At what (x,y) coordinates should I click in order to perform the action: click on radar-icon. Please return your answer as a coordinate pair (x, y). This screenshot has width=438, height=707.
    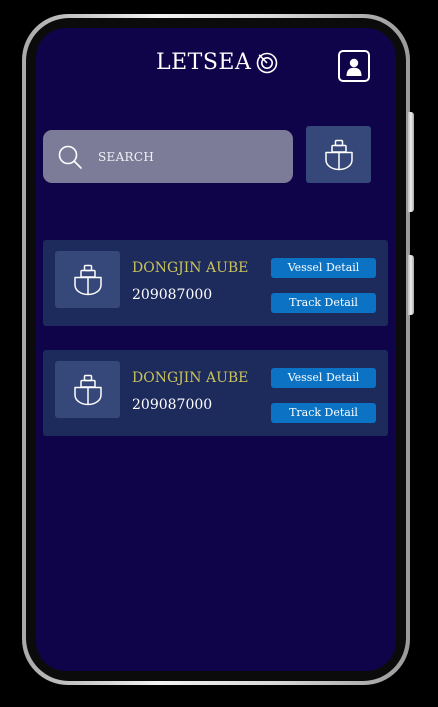
    Looking at the image, I should click on (267, 62).